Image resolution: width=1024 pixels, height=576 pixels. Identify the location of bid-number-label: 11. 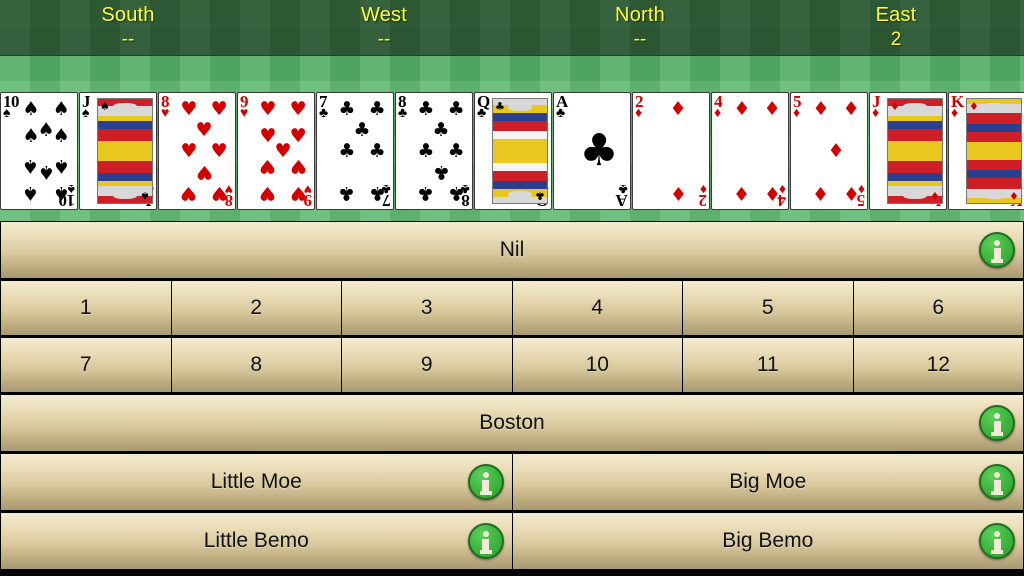
(767, 364).